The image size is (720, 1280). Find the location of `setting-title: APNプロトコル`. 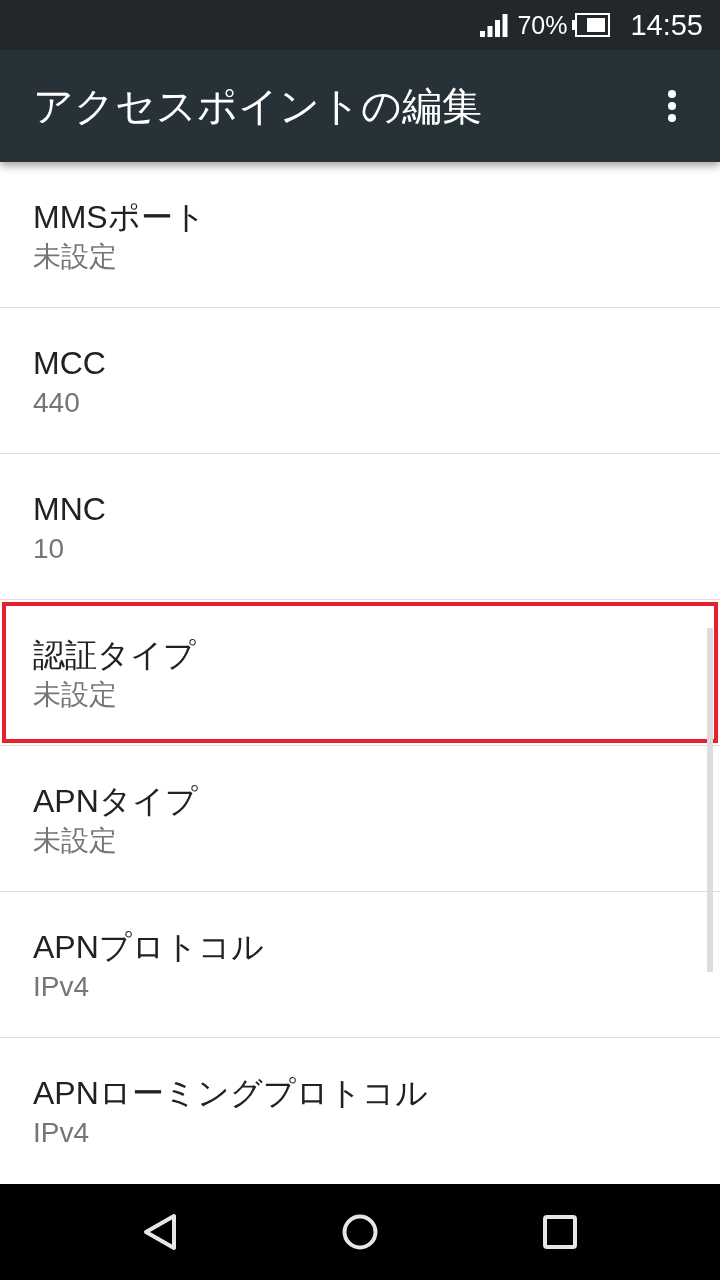

setting-title: APNプロトコル is located at coordinates (149, 947).